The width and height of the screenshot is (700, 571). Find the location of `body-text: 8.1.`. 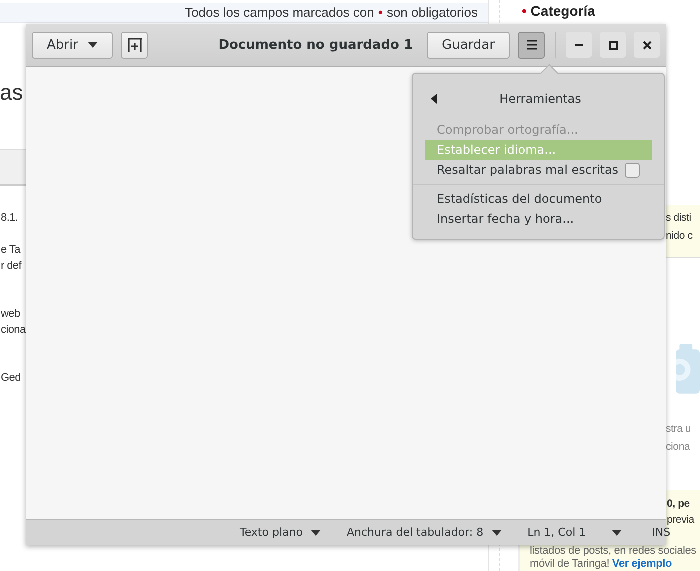

body-text: 8.1. is located at coordinates (9, 218).